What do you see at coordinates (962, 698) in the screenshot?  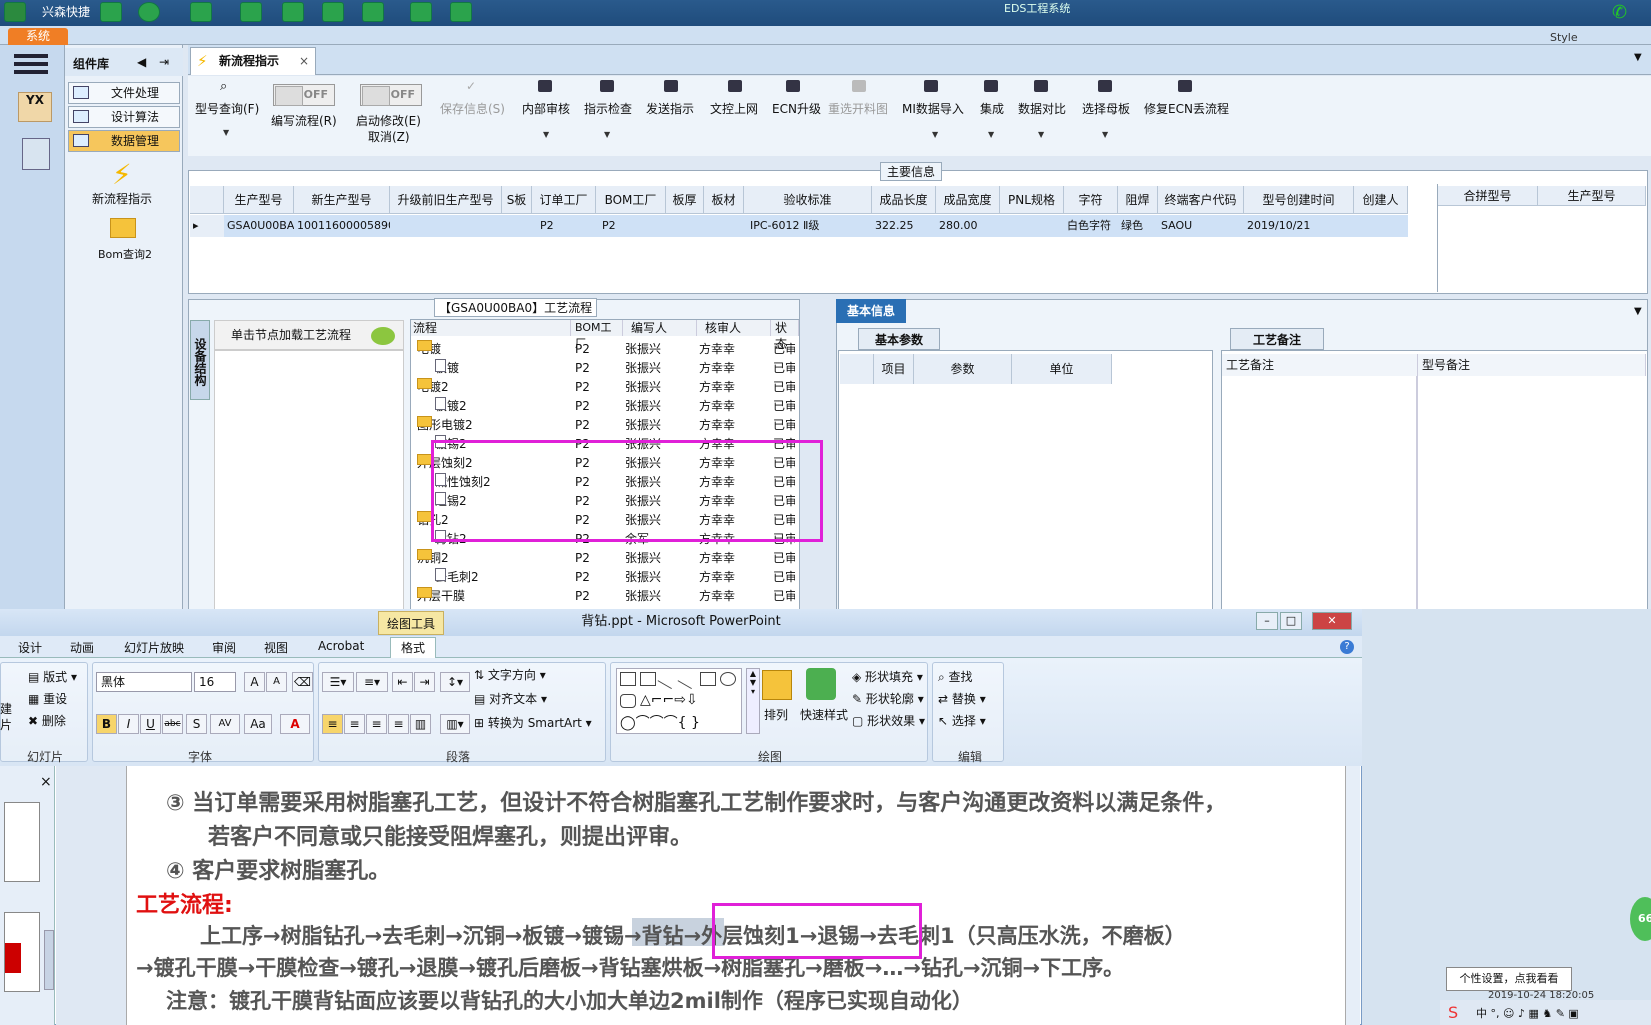 I see `replace-button: ⇄ 替换 ▾` at bounding box center [962, 698].